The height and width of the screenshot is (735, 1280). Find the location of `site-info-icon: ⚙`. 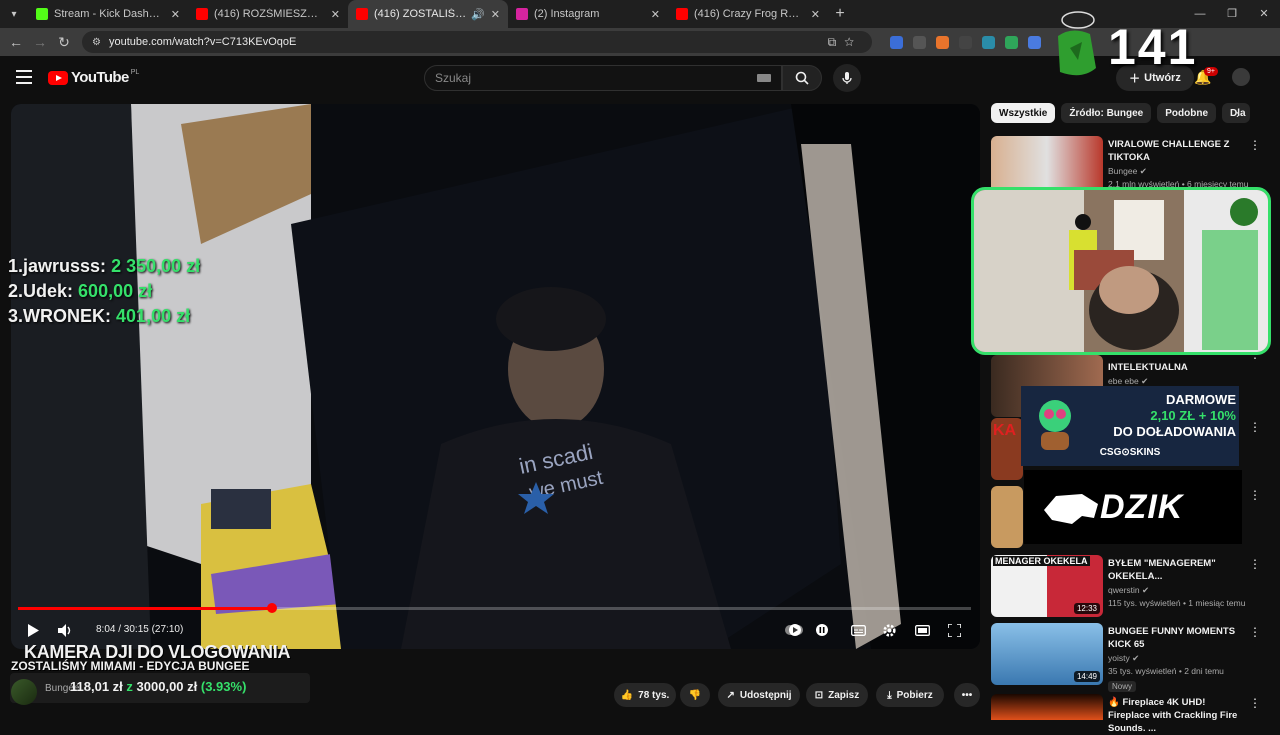

site-info-icon: ⚙ is located at coordinates (96, 42).